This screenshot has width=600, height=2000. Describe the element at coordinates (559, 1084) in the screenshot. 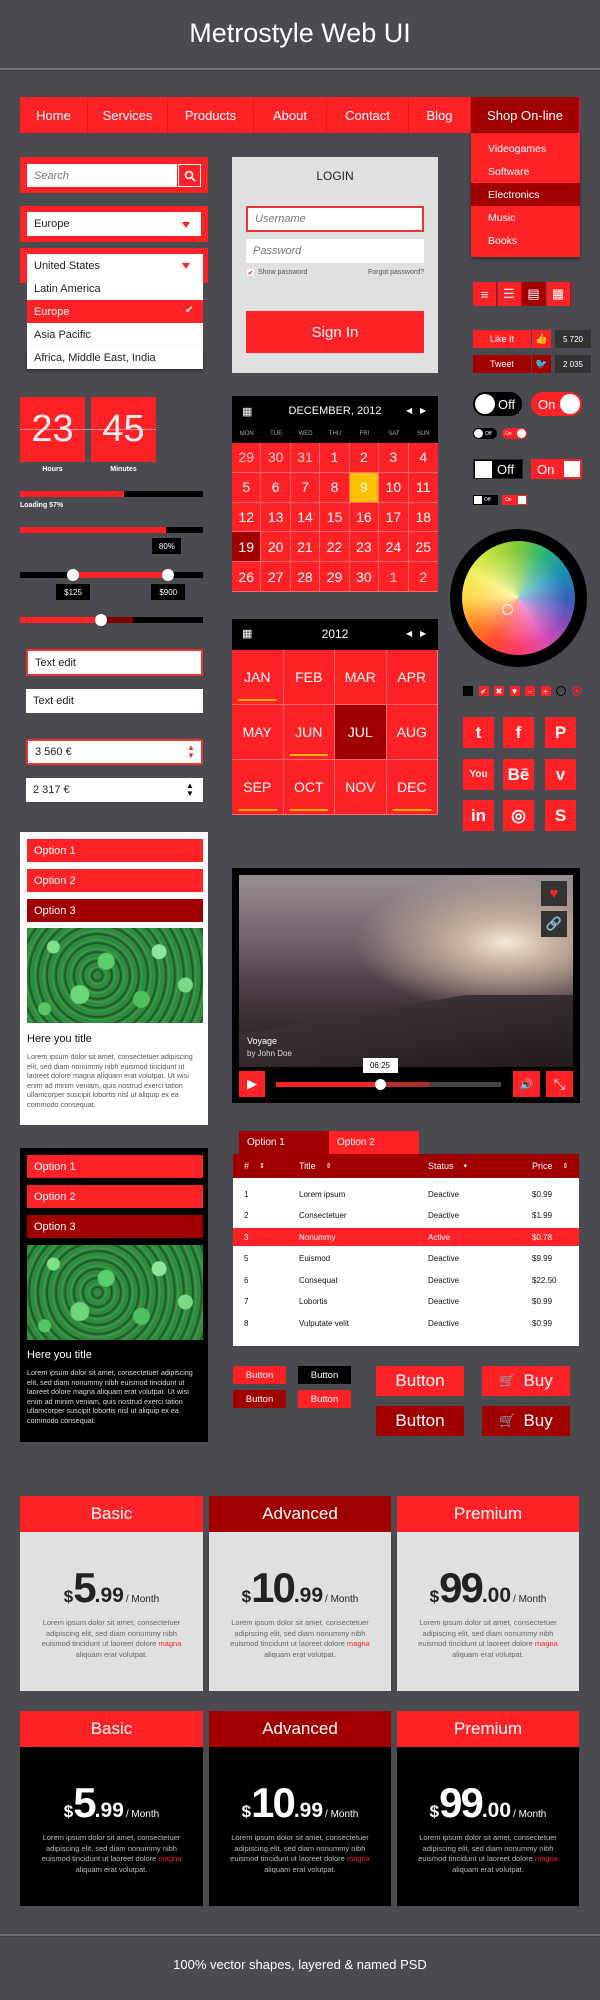

I see `fullscreen-icon: ⤡` at that location.